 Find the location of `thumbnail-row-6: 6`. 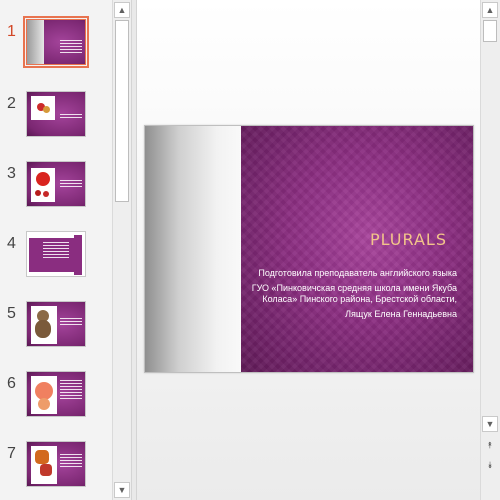

thumbnail-row-6: 6 is located at coordinates (56, 395).